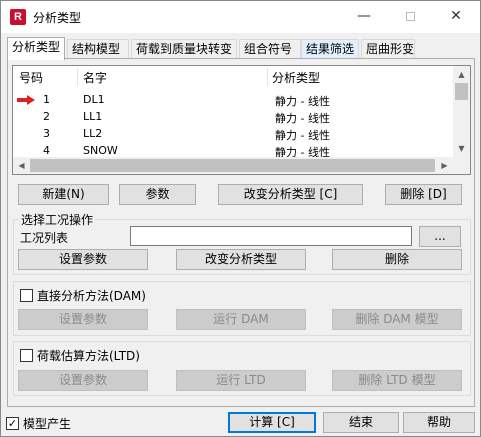 The image size is (481, 437). Describe the element at coordinates (57, 18) in the screenshot. I see `window-title: 分析类型` at that location.